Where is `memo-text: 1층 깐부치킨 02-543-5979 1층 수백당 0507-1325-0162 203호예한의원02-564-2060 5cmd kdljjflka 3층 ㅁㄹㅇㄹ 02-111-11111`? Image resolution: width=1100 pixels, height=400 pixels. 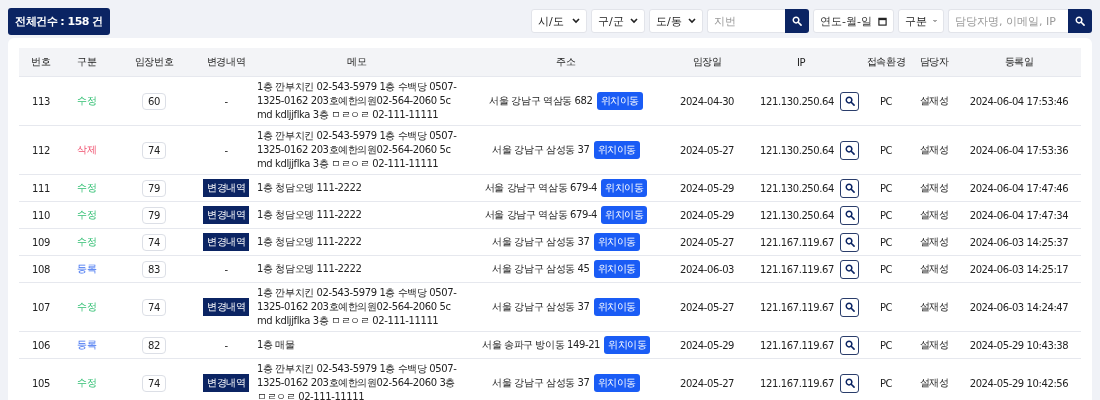 memo-text: 1층 깐부치킨 02-543-5979 1층 수백당 0507-1325-0162 203호예한의원02-564-2060 5cmd kdljjflka 3층 ㅁㄹㅇㄹ 02-111-11111 is located at coordinates (357, 150).